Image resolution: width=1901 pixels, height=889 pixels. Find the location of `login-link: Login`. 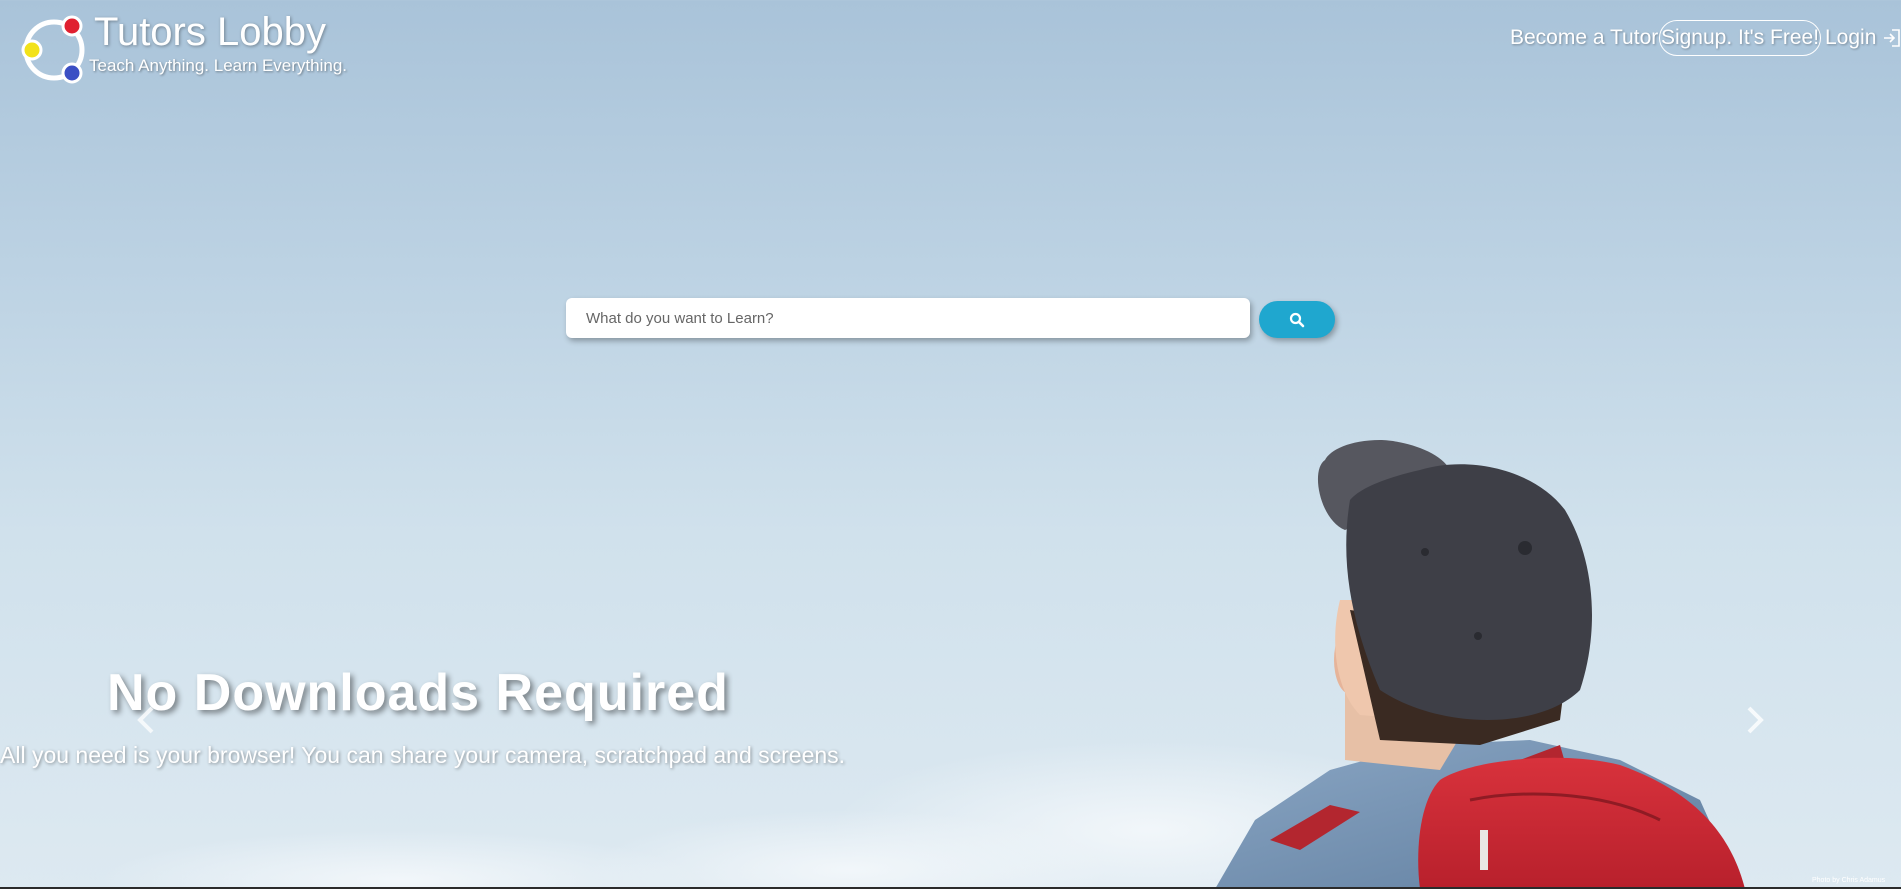

login-link: Login is located at coordinates (1863, 38).